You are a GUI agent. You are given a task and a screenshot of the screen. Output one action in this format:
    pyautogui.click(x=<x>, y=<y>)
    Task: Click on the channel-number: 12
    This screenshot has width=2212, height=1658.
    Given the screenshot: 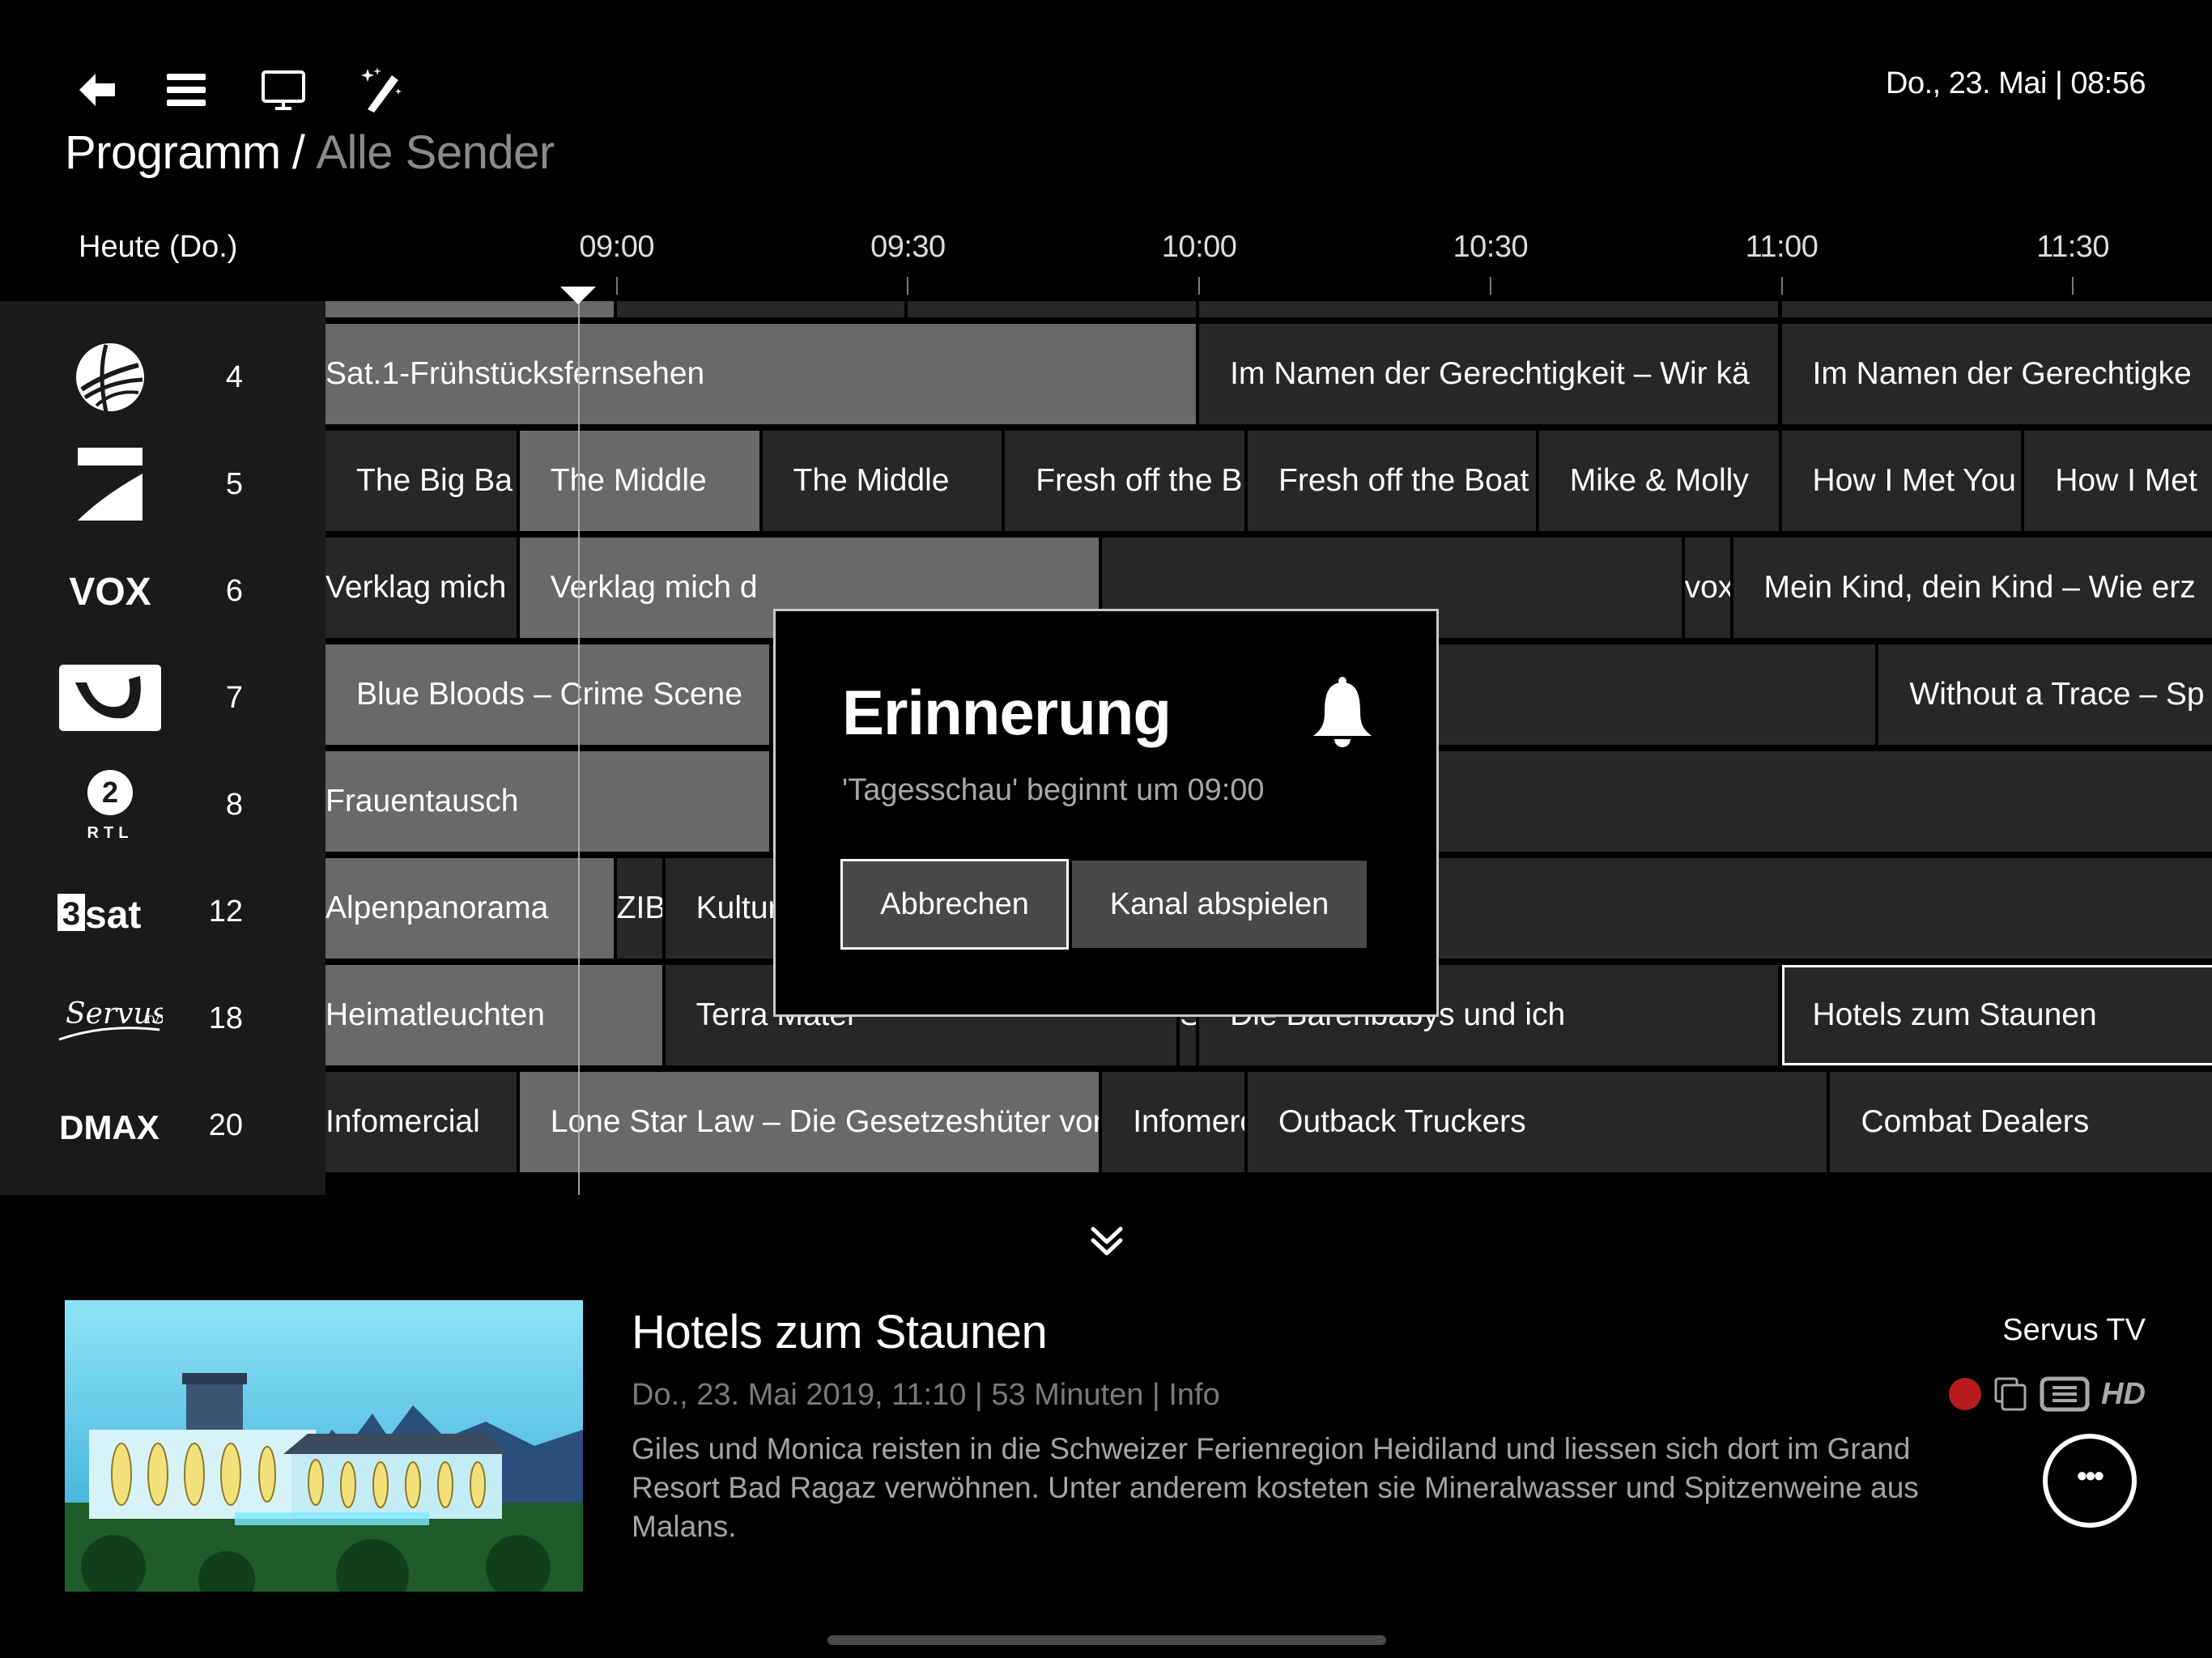 What is the action you would take?
    pyautogui.click(x=226, y=912)
    